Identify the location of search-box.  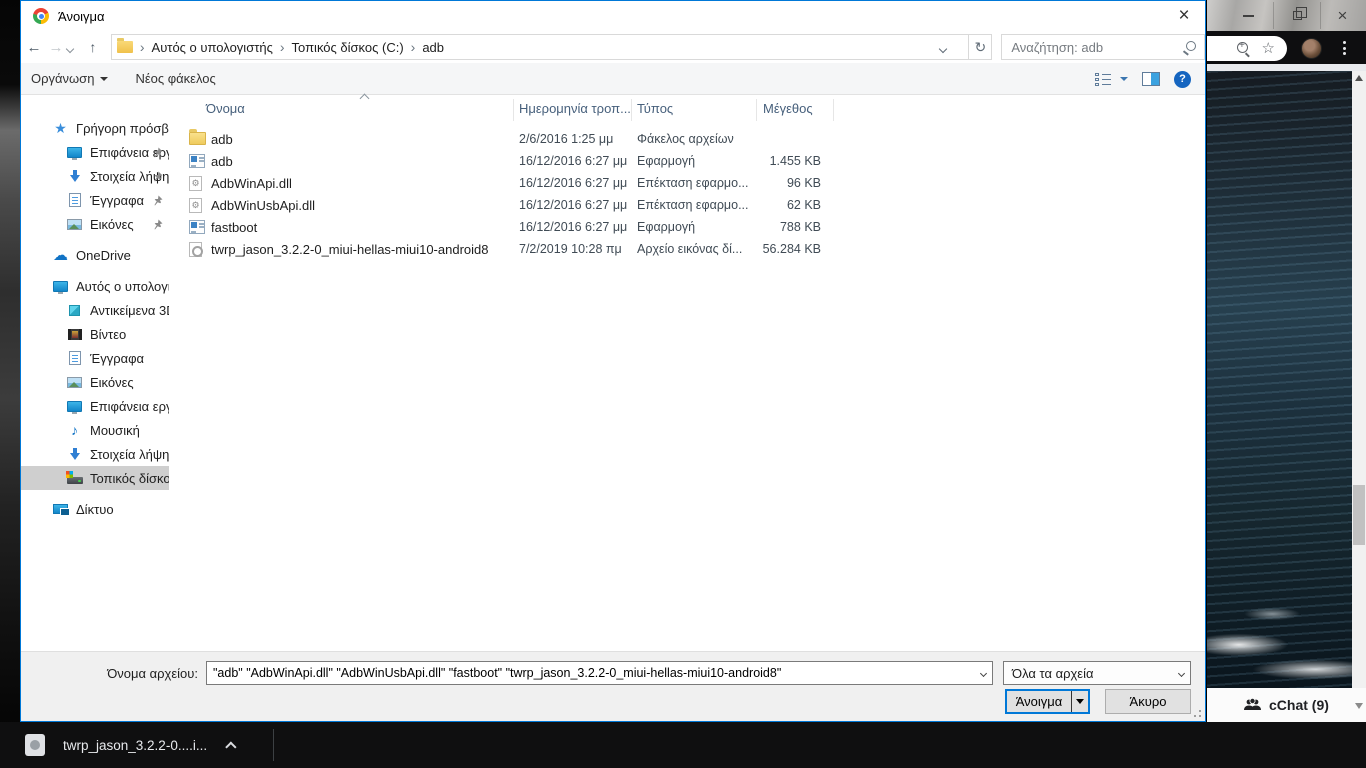
(1103, 47).